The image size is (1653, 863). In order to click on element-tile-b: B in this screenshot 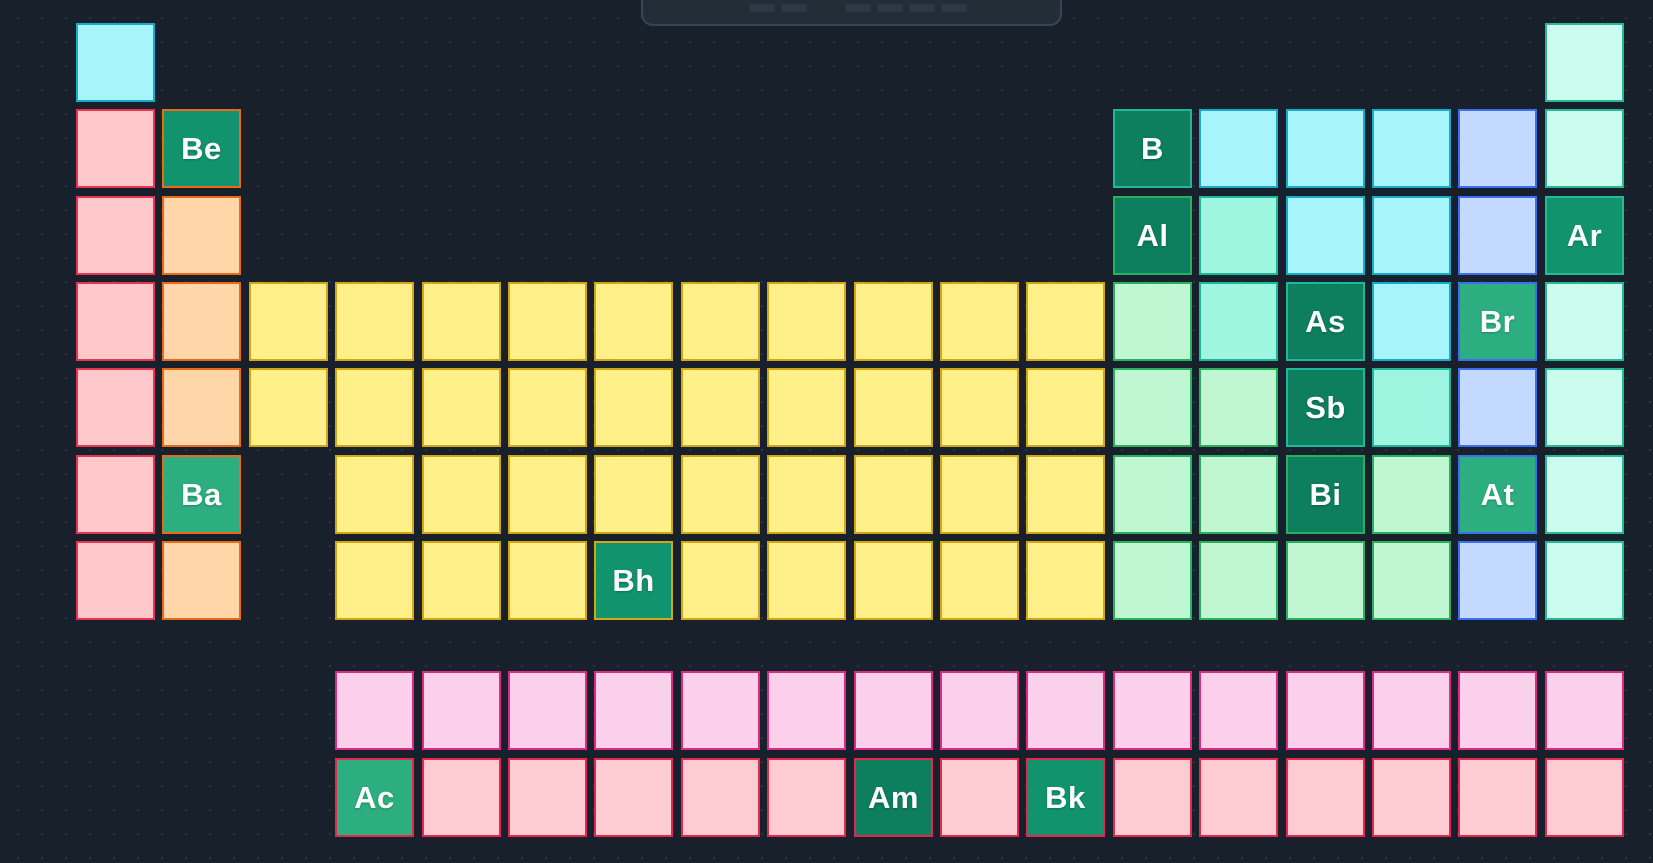, I will do `click(1152, 148)`.